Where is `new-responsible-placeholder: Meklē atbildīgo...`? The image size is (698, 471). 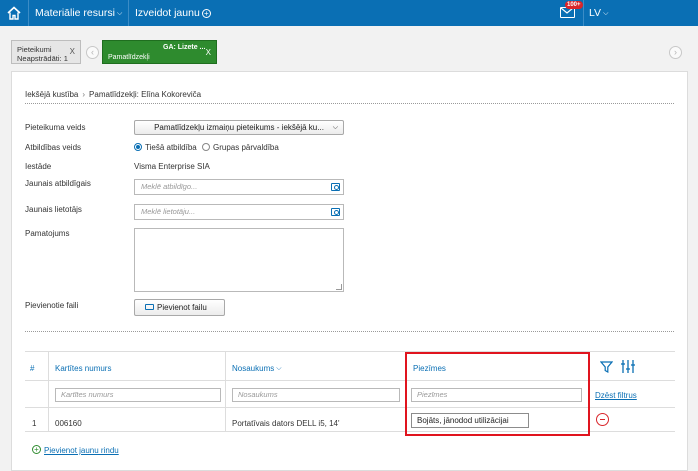
new-responsible-placeholder: Meklē atbildīgo... is located at coordinates (169, 186).